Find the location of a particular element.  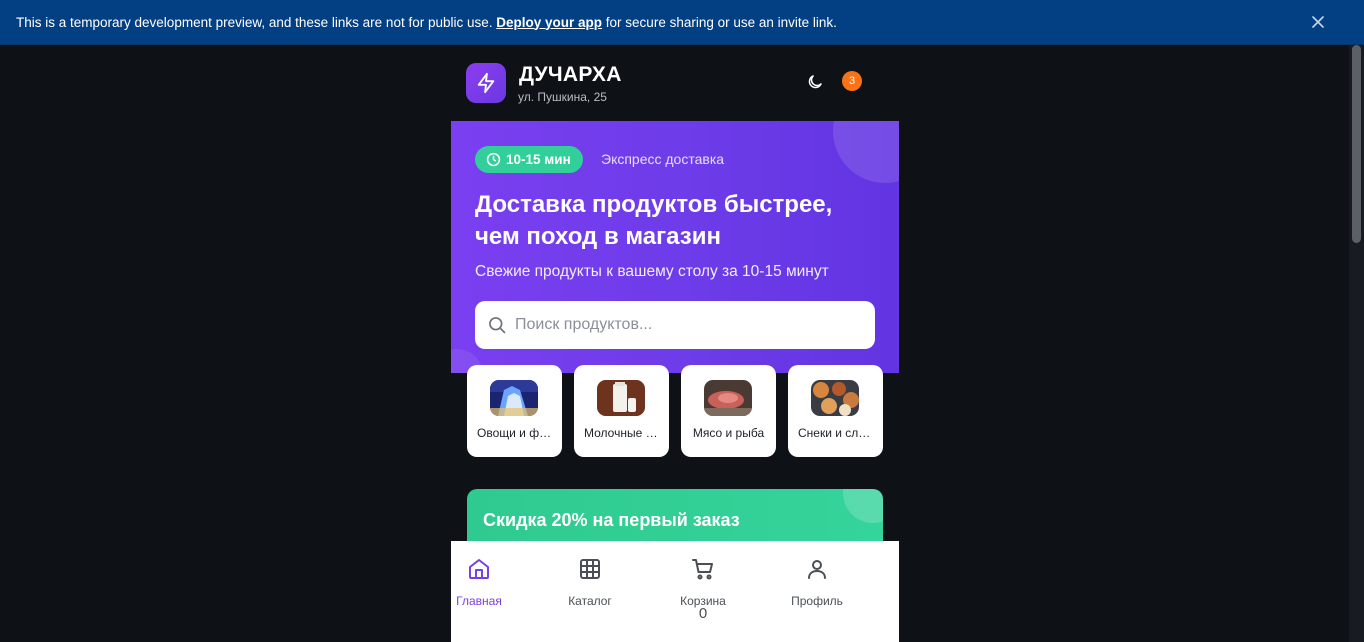

express-delivery-label: Экспресс доставка is located at coordinates (663, 159).